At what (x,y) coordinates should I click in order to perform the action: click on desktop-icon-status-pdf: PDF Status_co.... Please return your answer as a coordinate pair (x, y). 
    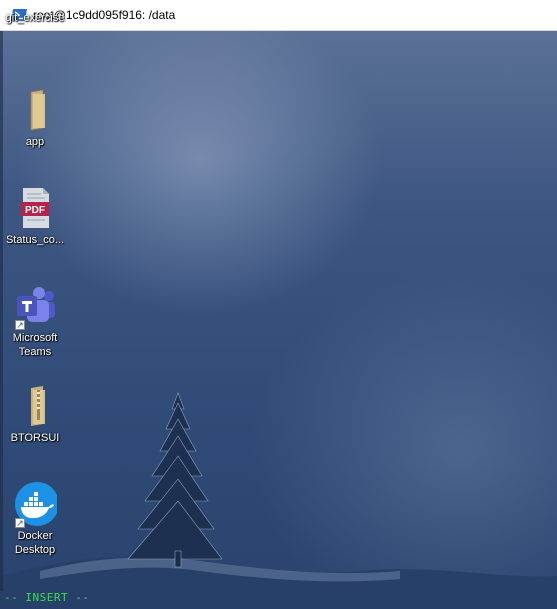
    Looking at the image, I should click on (35, 216).